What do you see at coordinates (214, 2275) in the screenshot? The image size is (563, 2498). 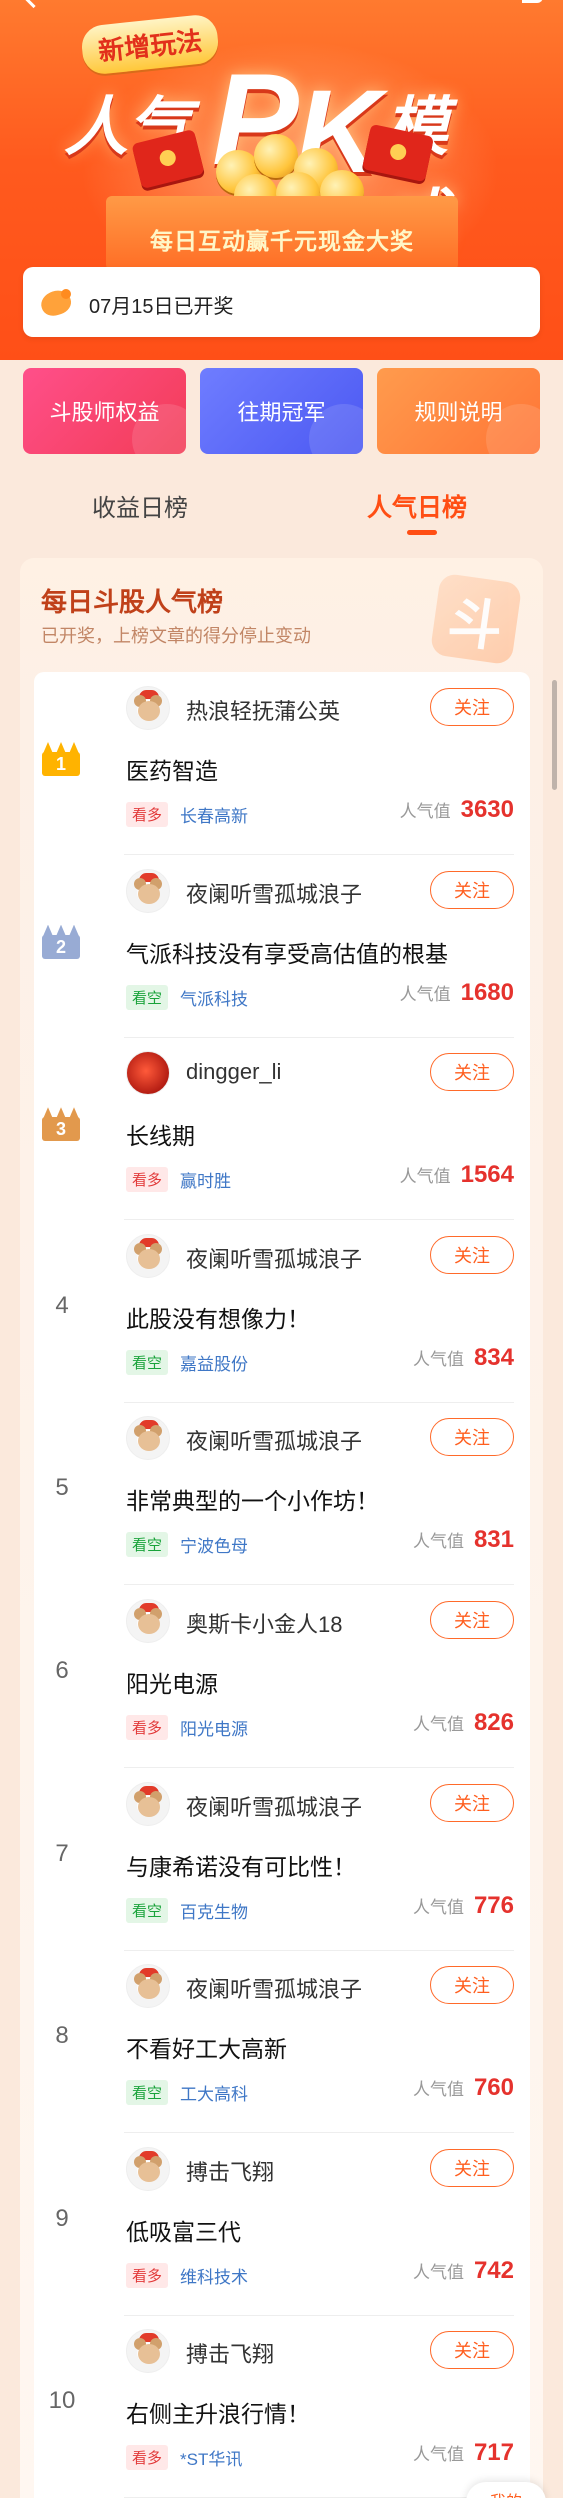 I see `stock-link: 维科技术` at bounding box center [214, 2275].